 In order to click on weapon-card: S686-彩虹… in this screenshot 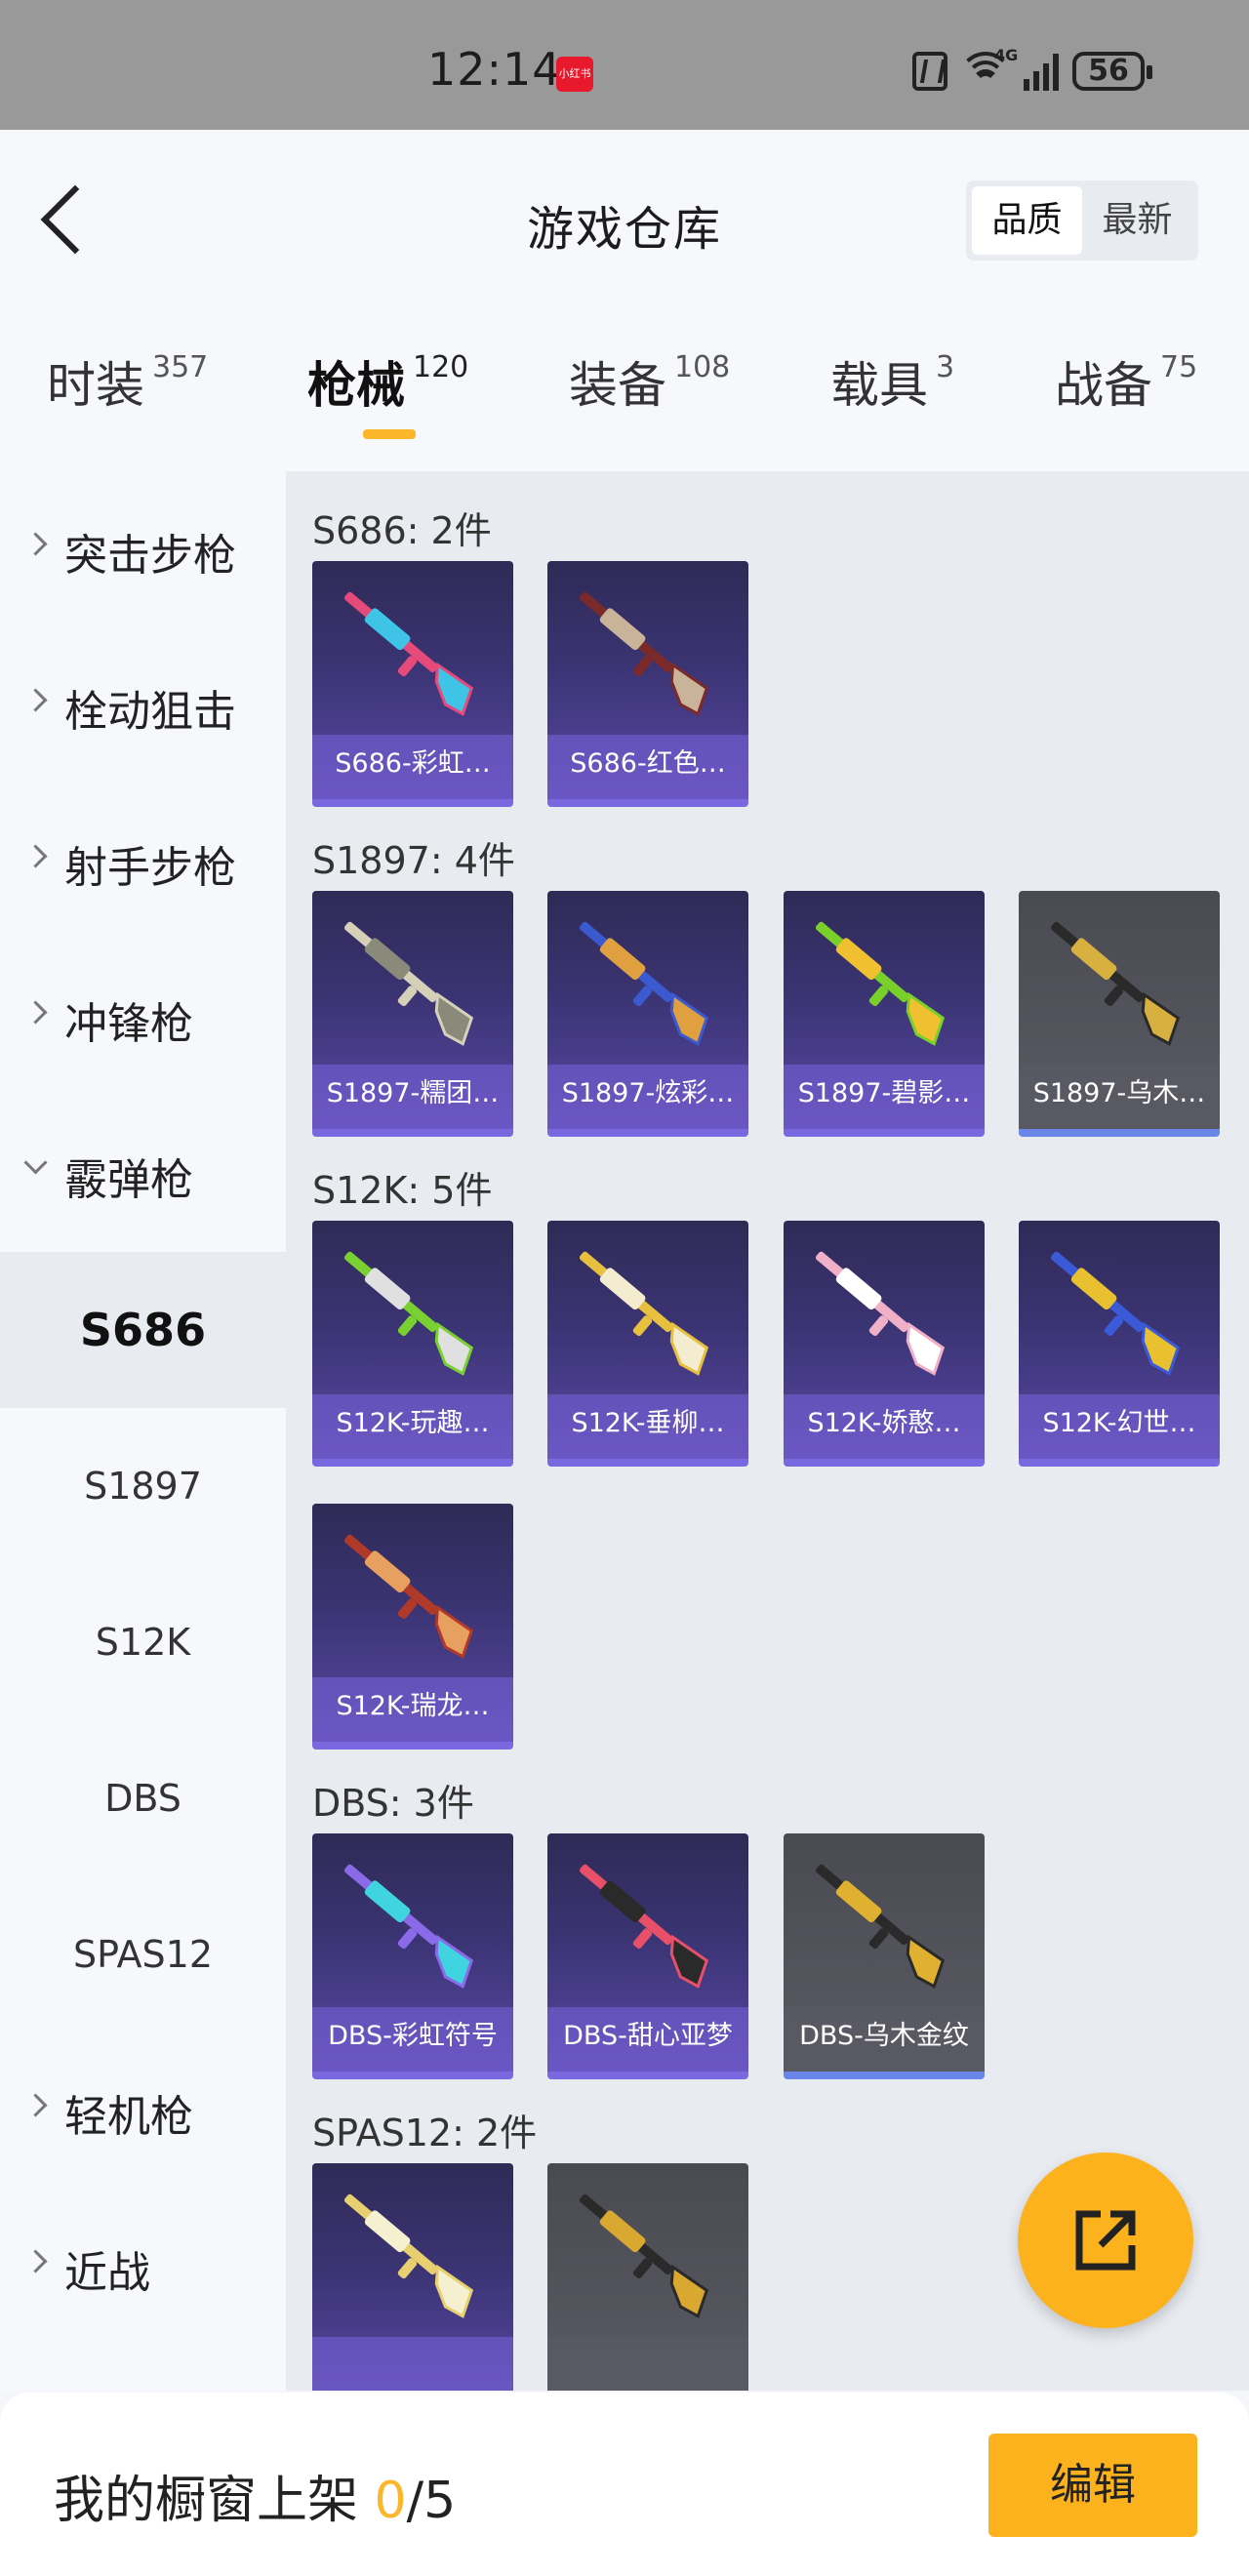, I will do `click(412, 684)`.